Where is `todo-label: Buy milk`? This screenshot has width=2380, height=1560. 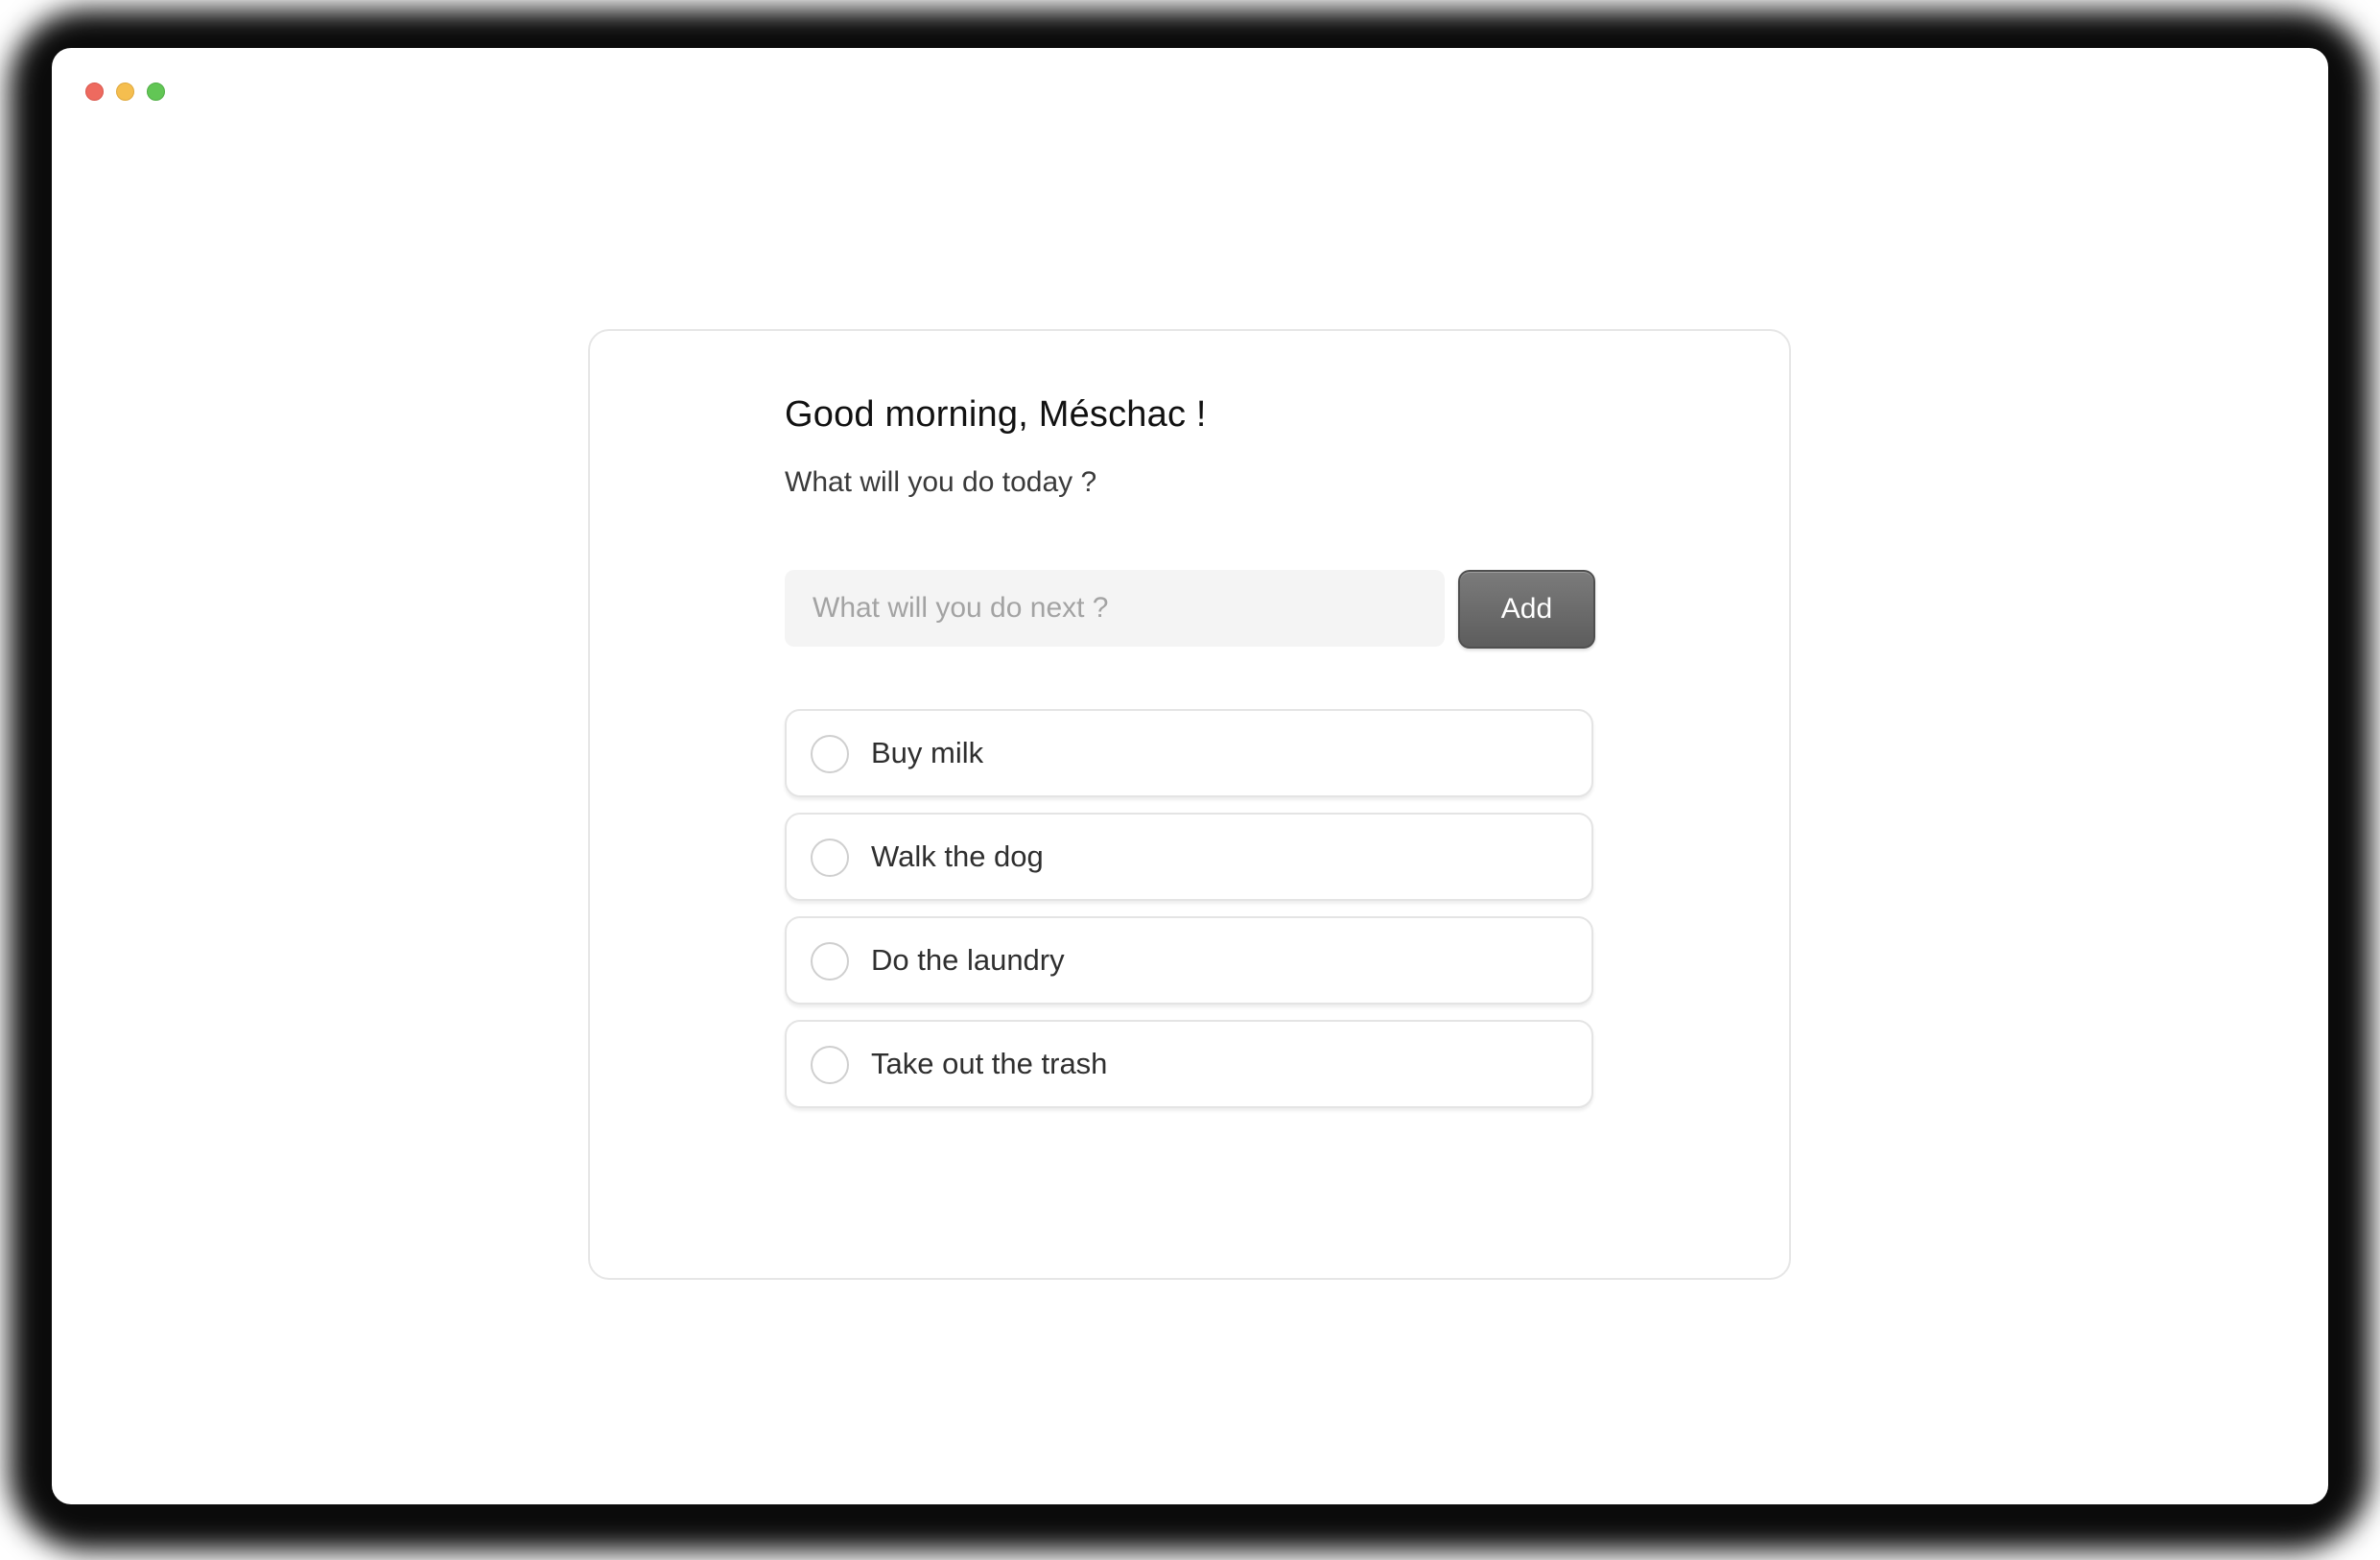 todo-label: Buy milk is located at coordinates (928, 753).